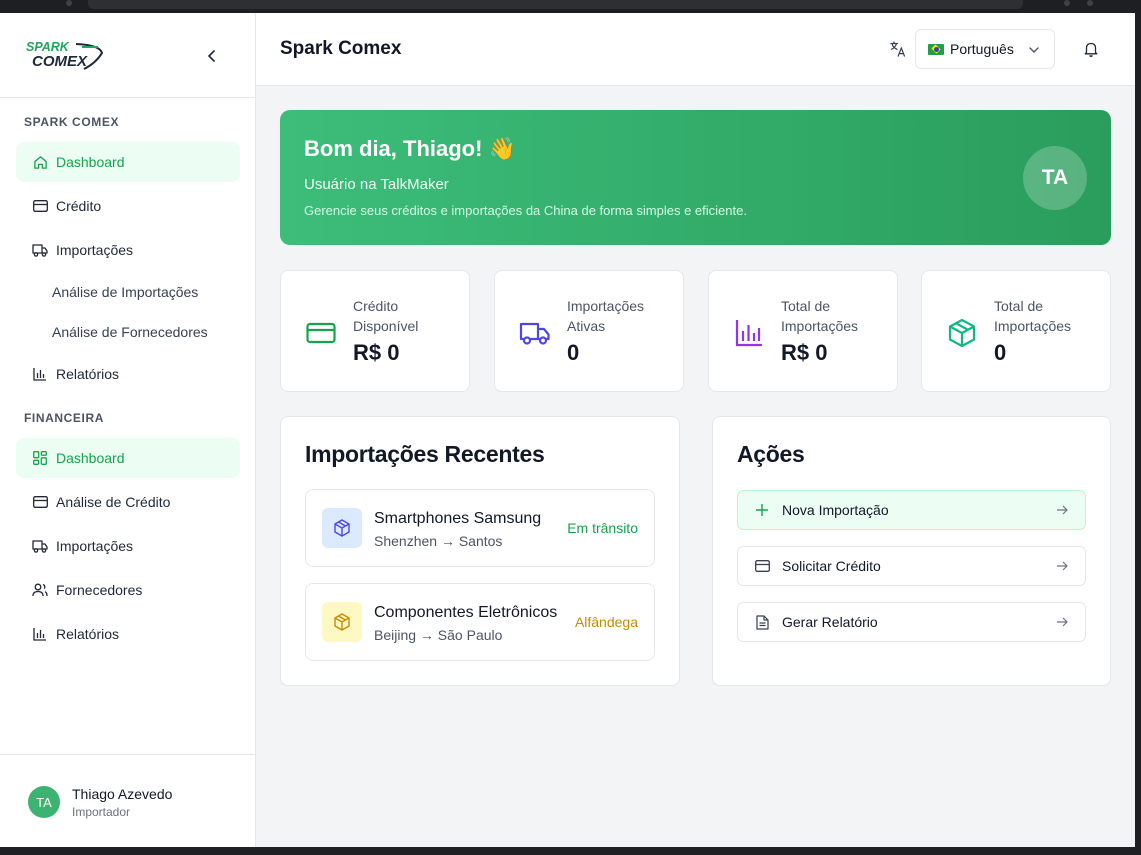 This screenshot has width=1141, height=855. I want to click on sidebar-item-financeira-importacoes: Importações, so click(128, 546).